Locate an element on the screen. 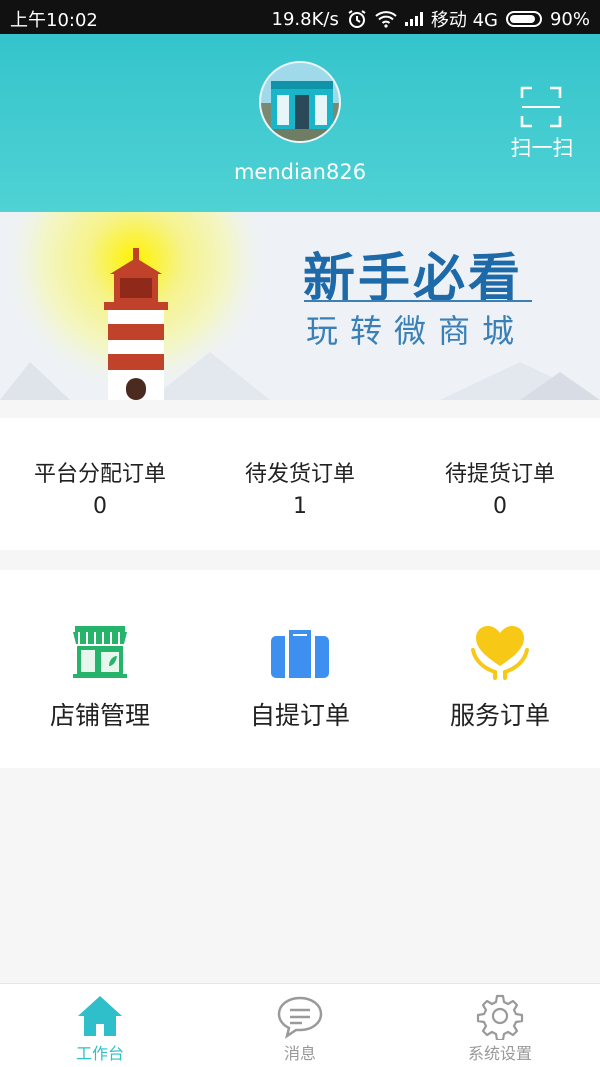 Image resolution: width=600 pixels, height=1067 pixels. menu-service-orders: 服务订单 is located at coordinates (500, 669).